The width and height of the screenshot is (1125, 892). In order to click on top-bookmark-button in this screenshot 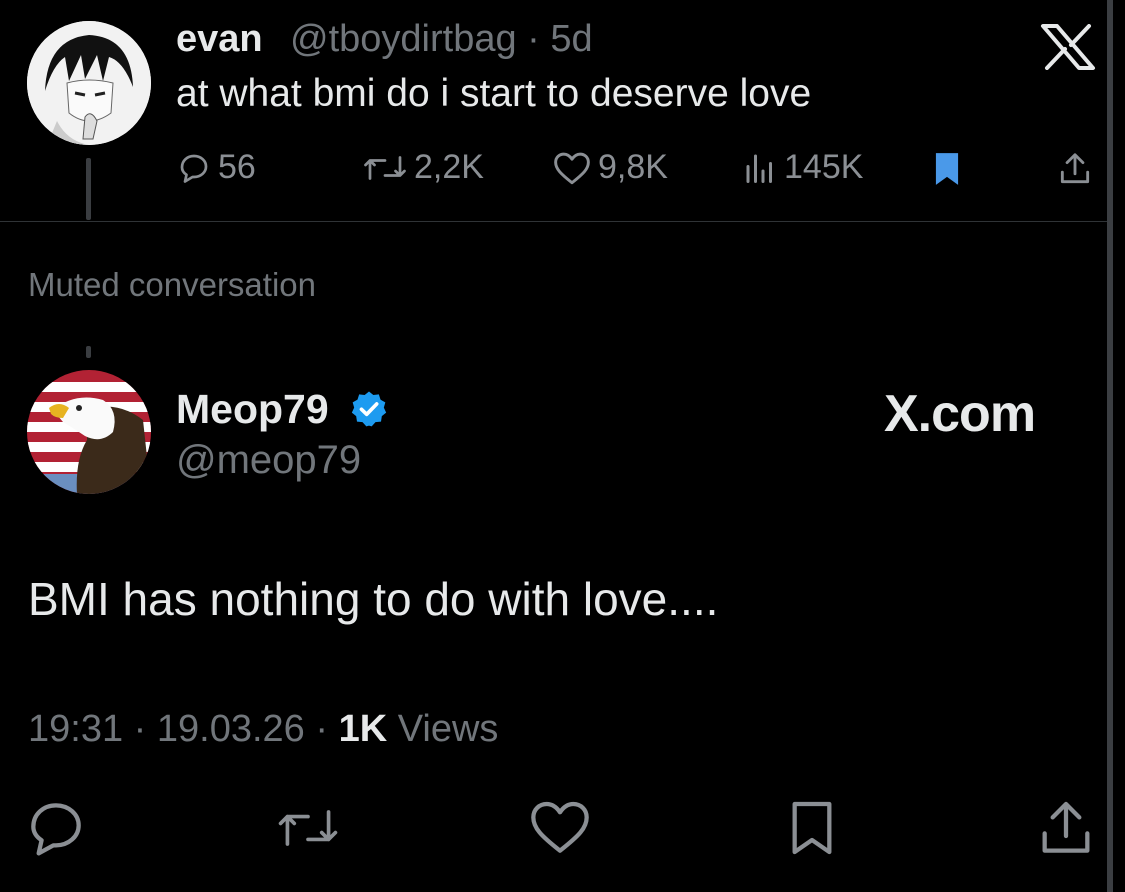, I will do `click(947, 169)`.